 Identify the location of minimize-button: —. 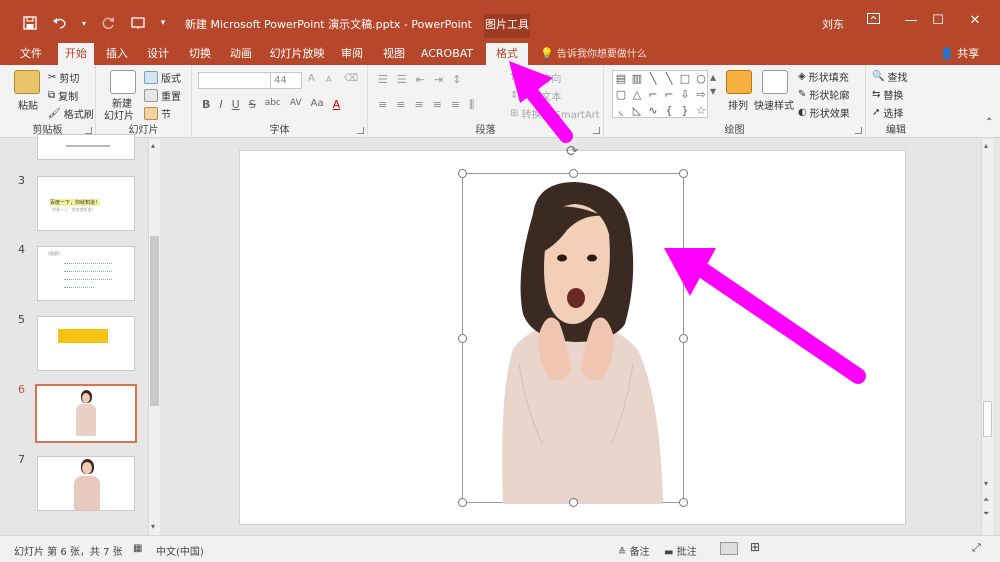
(911, 22).